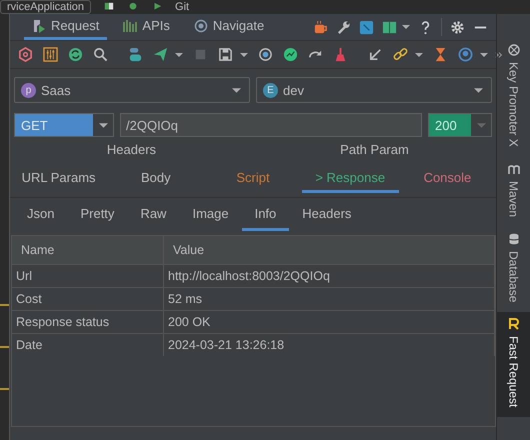 The width and height of the screenshot is (530, 440). Describe the element at coordinates (210, 214) in the screenshot. I see `view-tab: Image` at that location.